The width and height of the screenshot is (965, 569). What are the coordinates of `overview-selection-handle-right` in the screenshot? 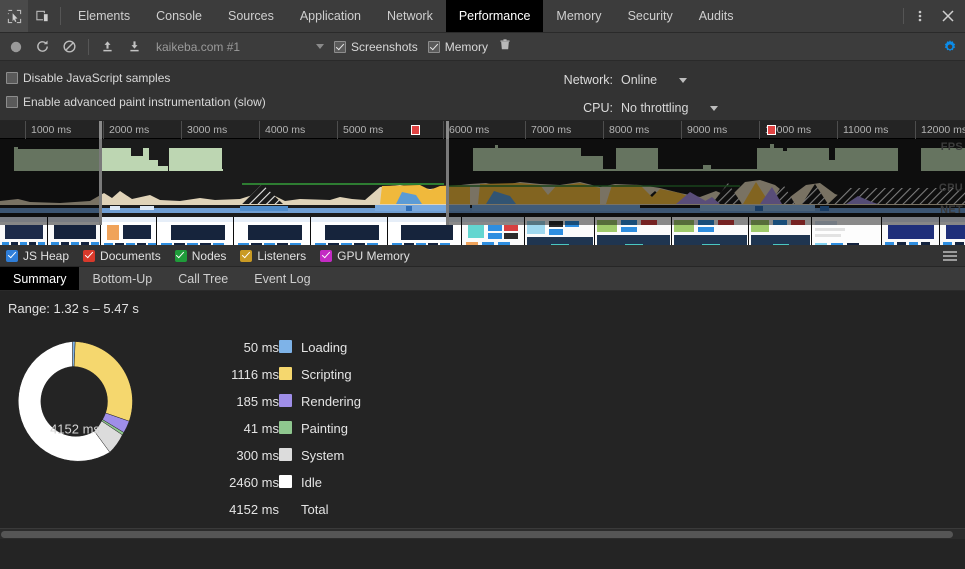 It's located at (447, 182).